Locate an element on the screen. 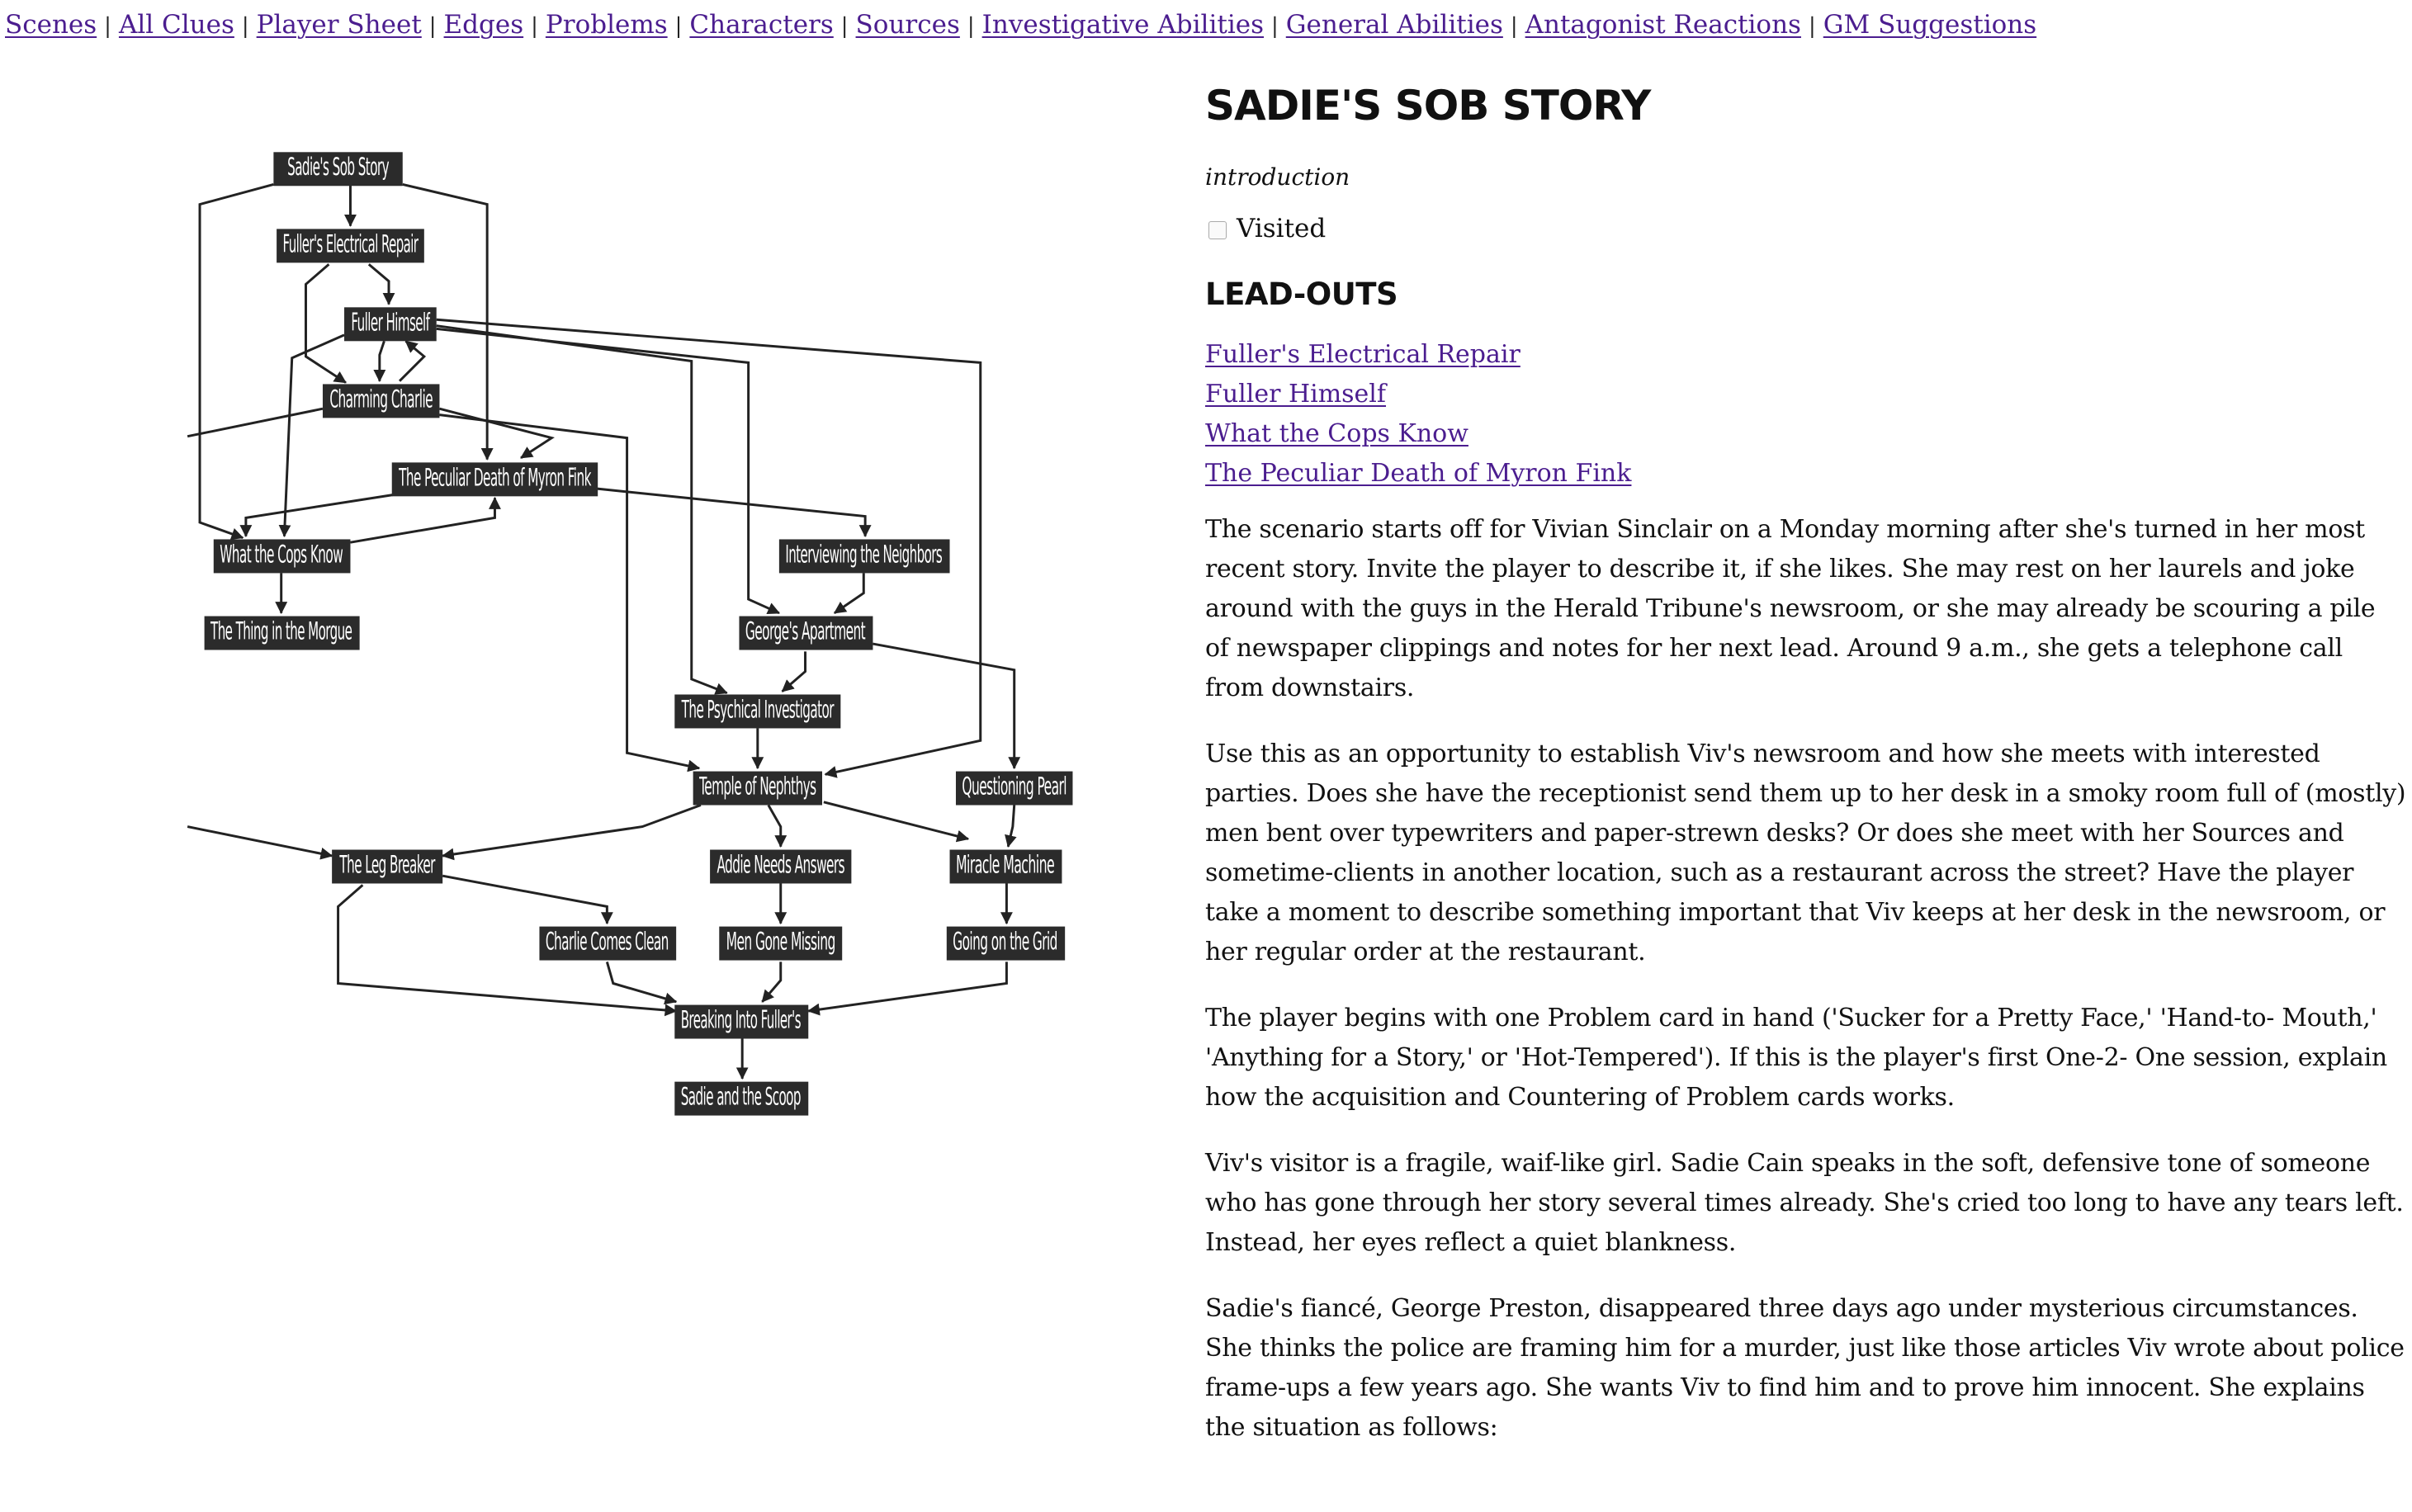  graph-node-the-leg-breaker: The Leg Breaker is located at coordinates (387, 867).